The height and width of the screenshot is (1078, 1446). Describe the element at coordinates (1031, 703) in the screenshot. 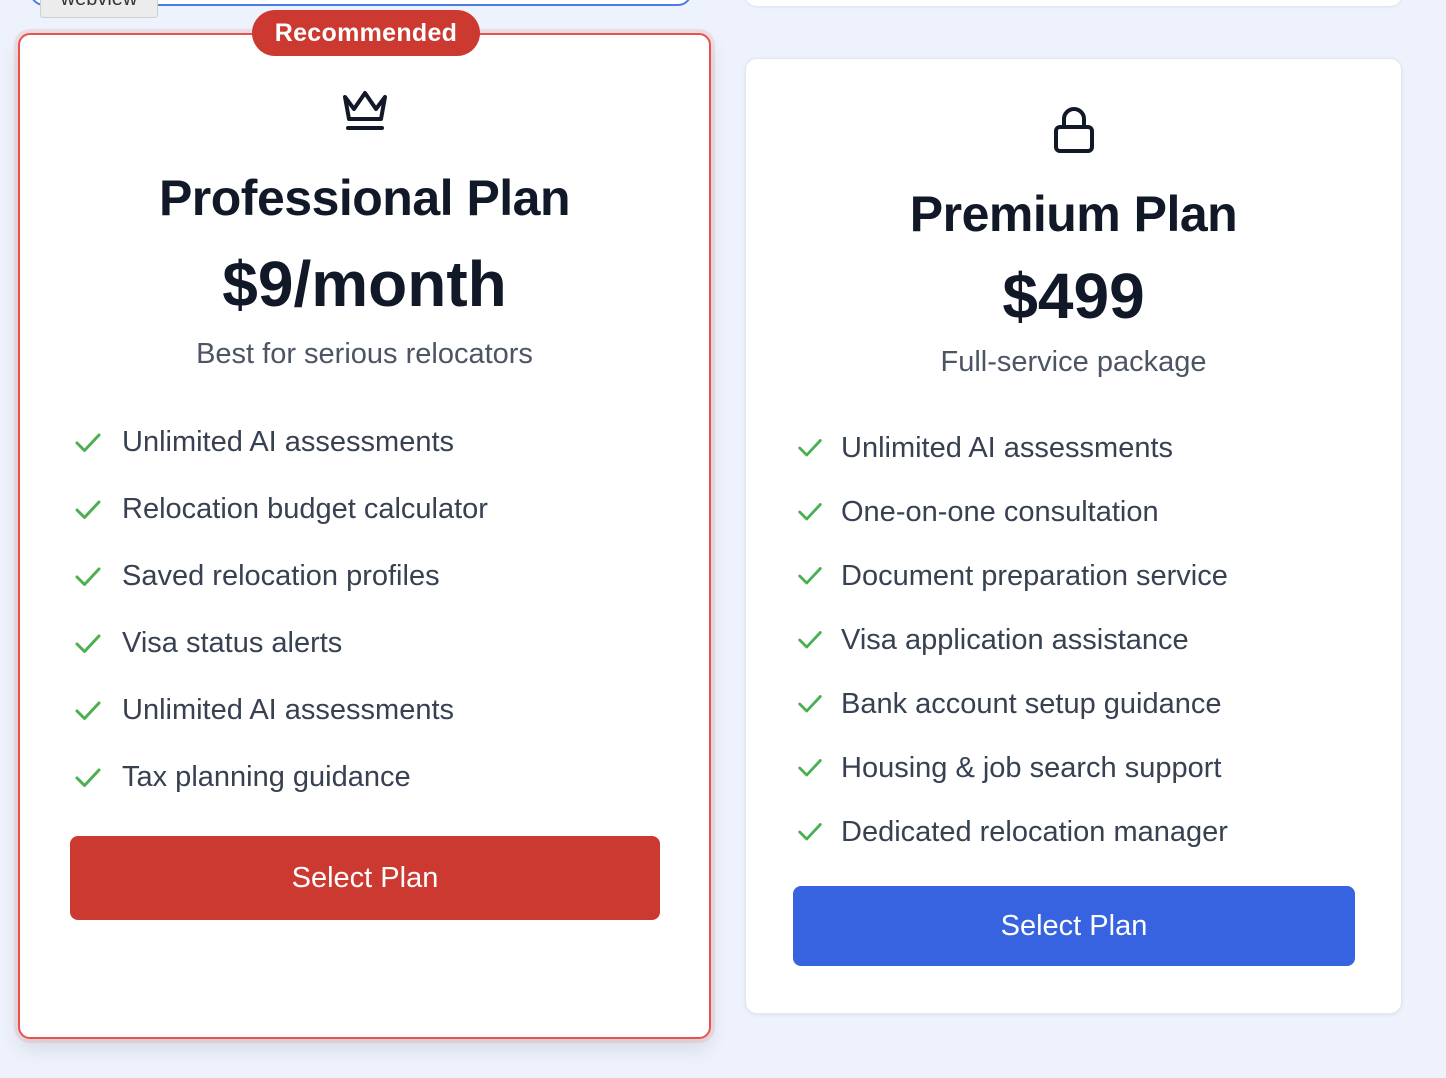

I see `feature-label: Bank account setup guidance` at that location.